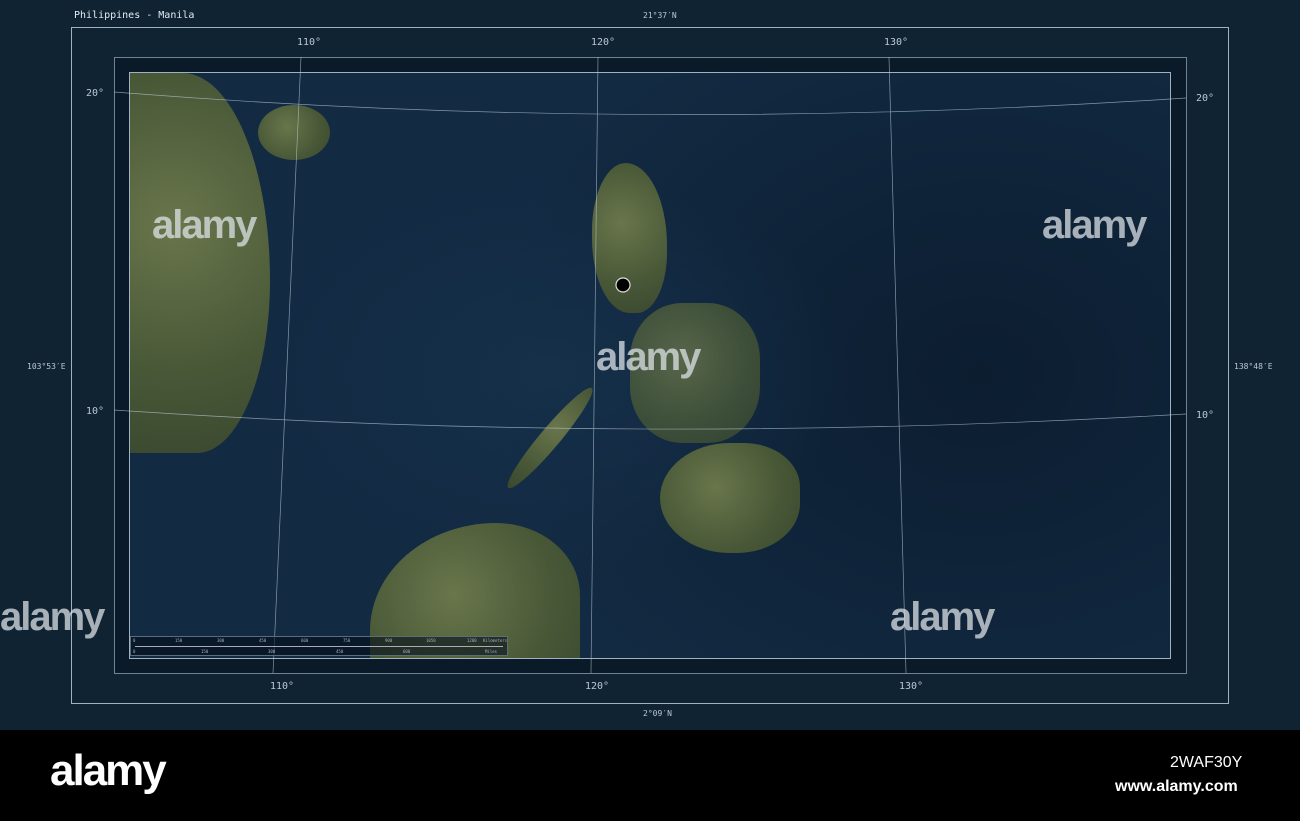 Image resolution: width=1300 pixels, height=821 pixels. I want to click on alamy-logo: alamy, so click(108, 770).